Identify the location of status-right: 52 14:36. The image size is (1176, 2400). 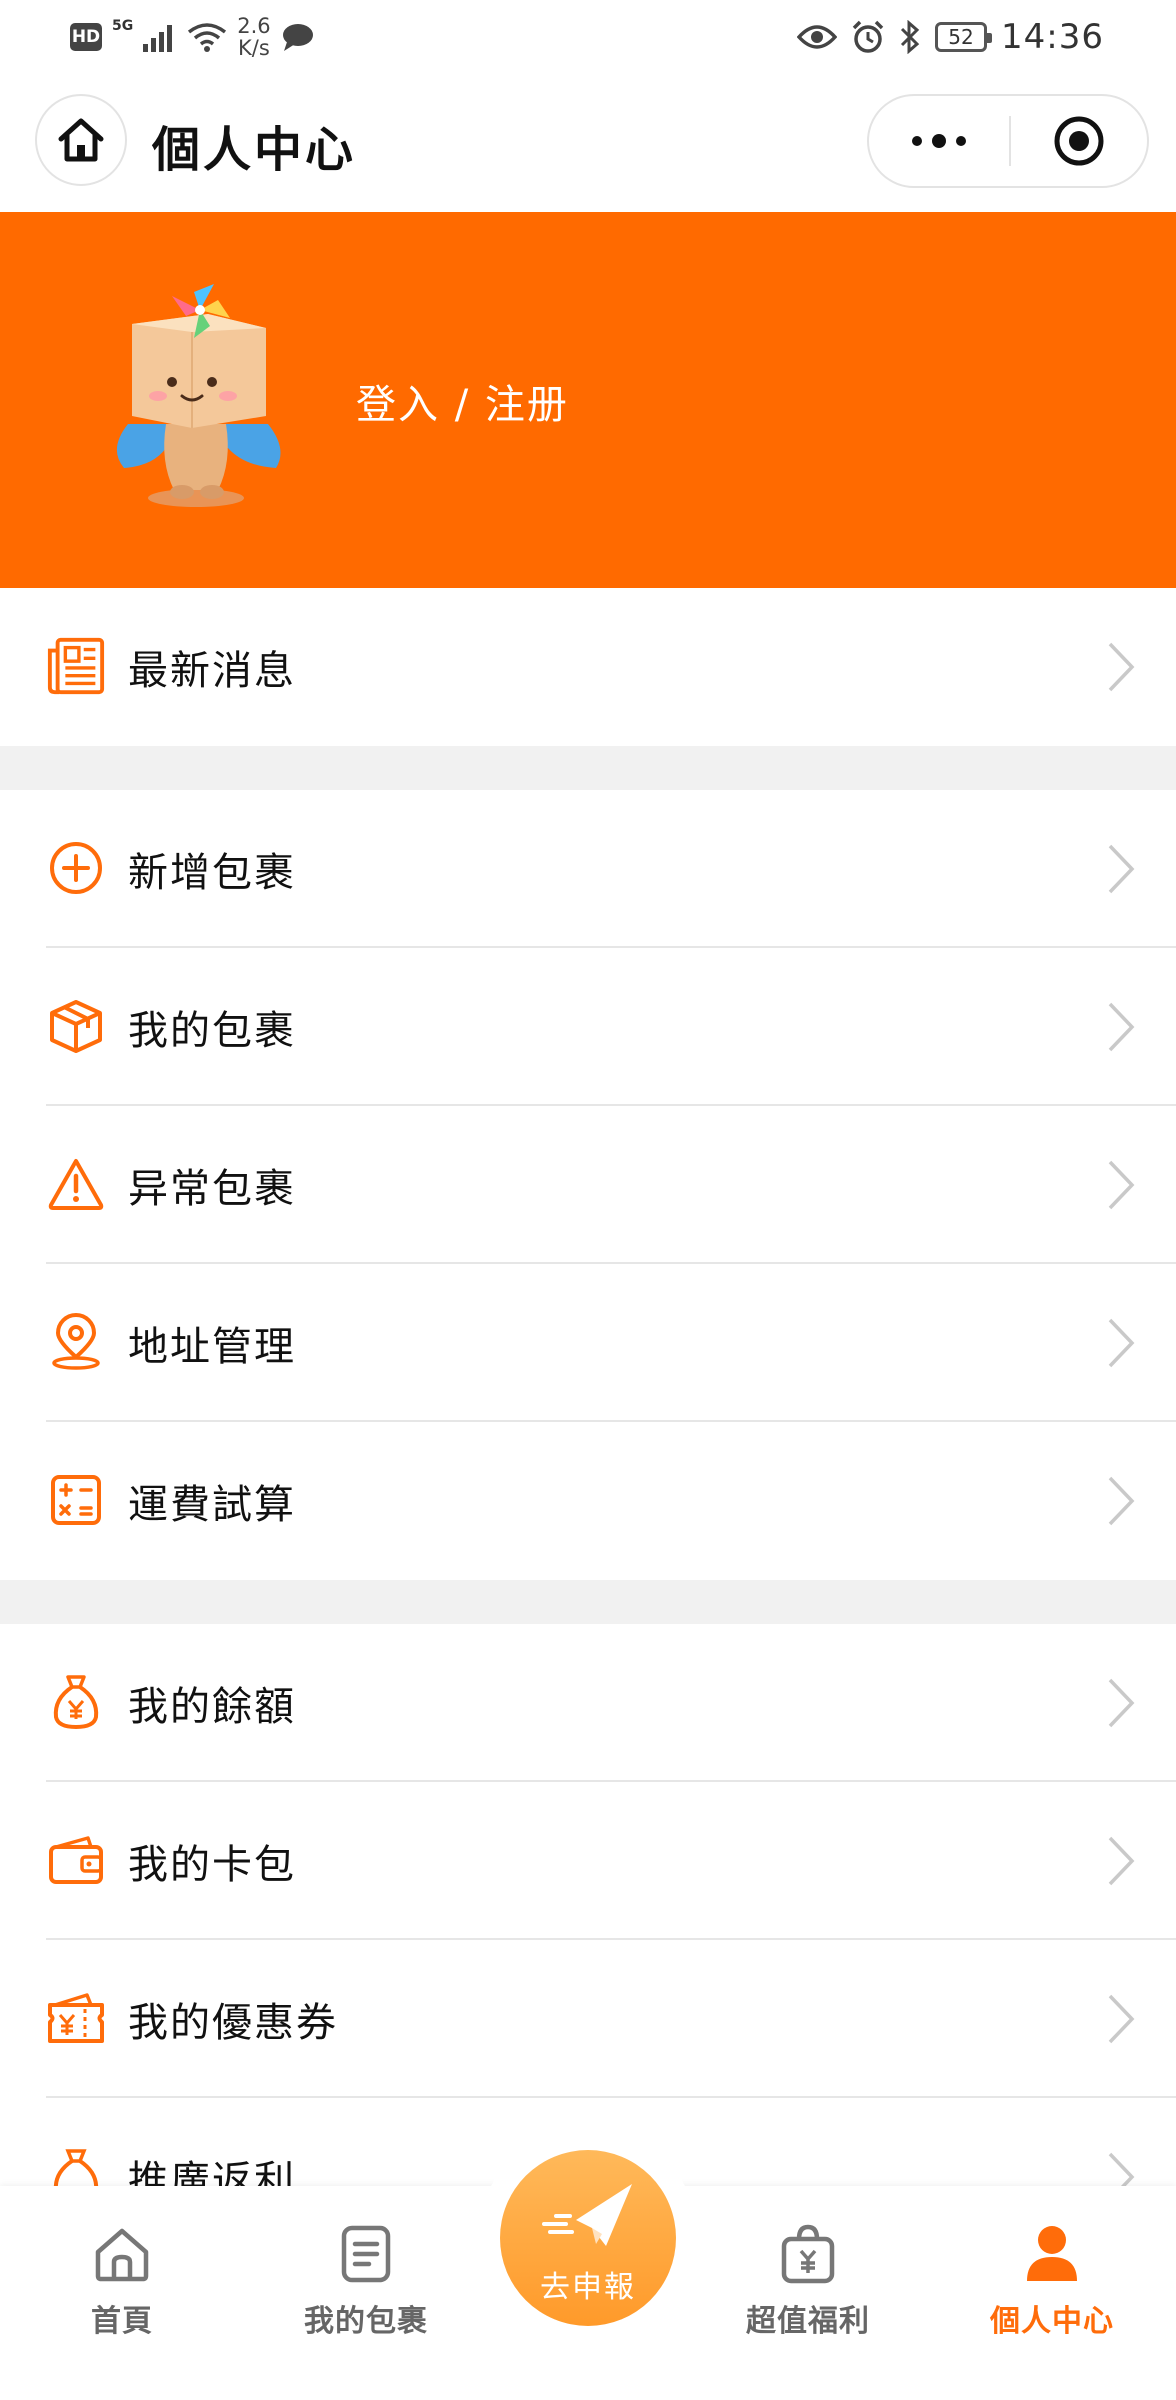
(950, 37).